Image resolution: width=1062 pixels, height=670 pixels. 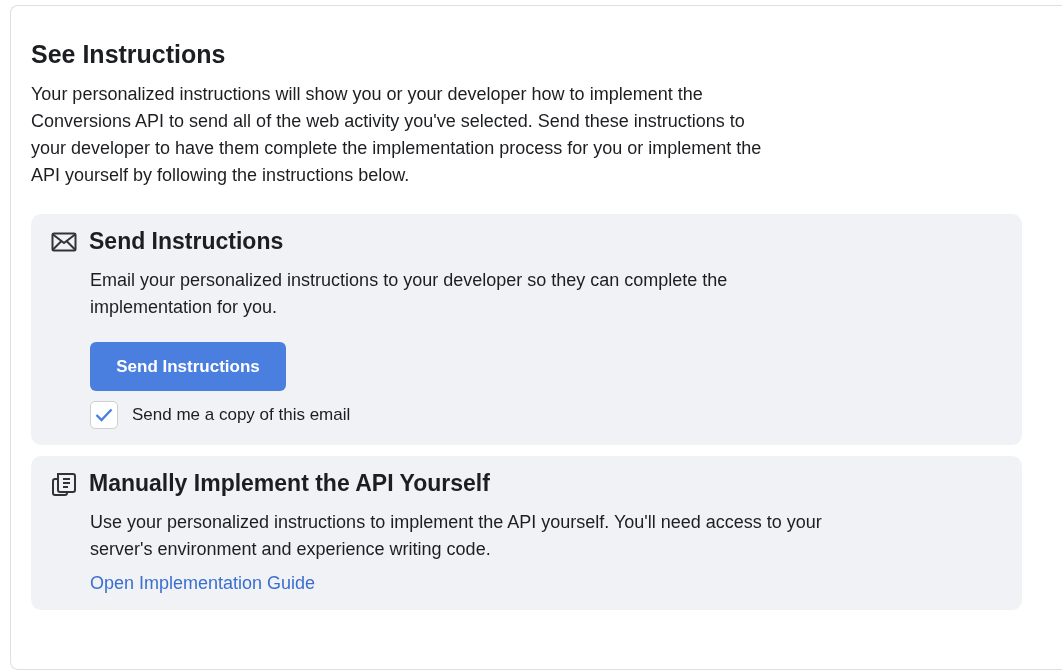 What do you see at coordinates (64, 241) in the screenshot?
I see `envelope-icon` at bounding box center [64, 241].